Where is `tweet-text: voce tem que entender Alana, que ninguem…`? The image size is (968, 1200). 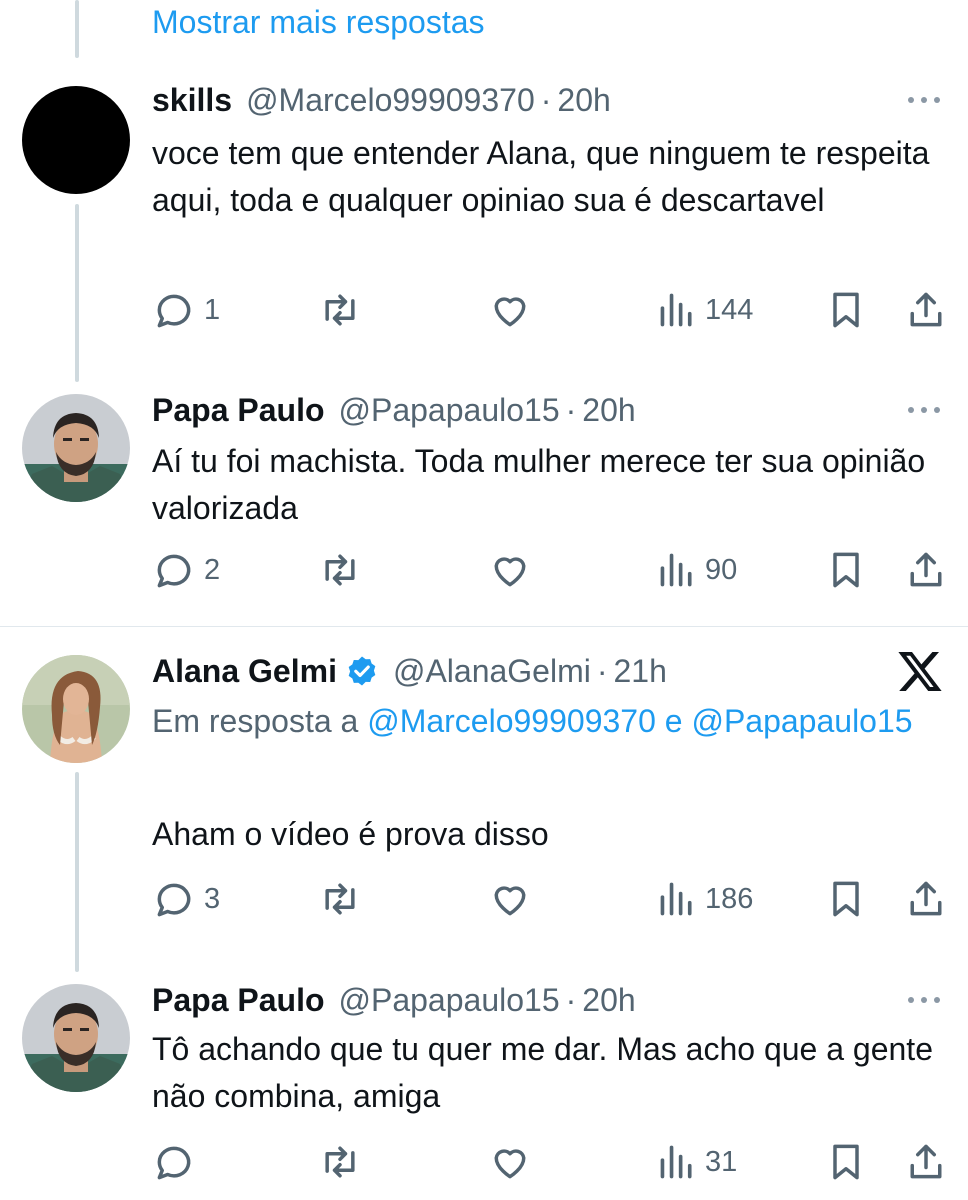
tweet-text: voce tem que entender Alana, que ninguem… is located at coordinates (541, 176).